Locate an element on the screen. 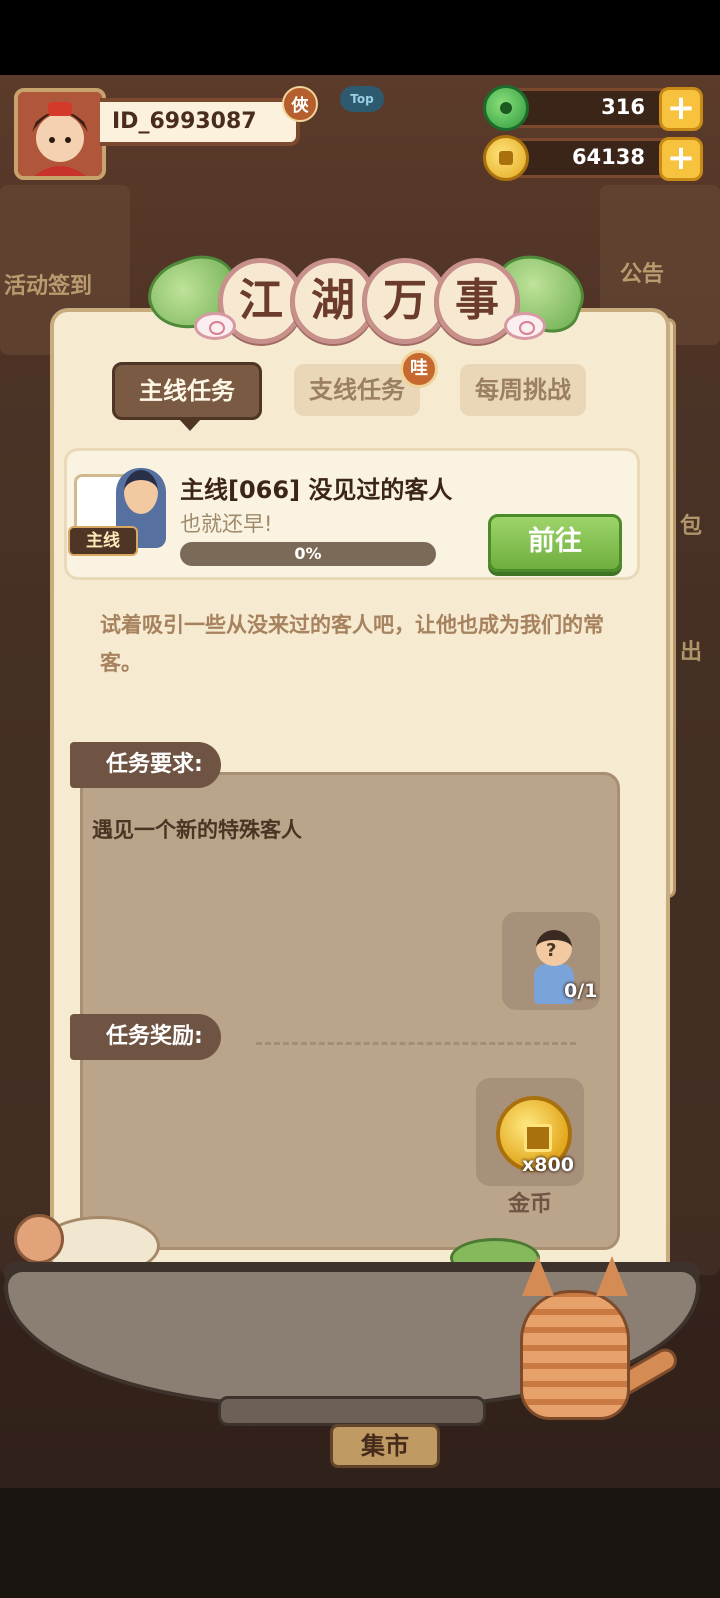 The height and width of the screenshot is (1598, 720). quest-progress-bar: 0% is located at coordinates (308, 554).